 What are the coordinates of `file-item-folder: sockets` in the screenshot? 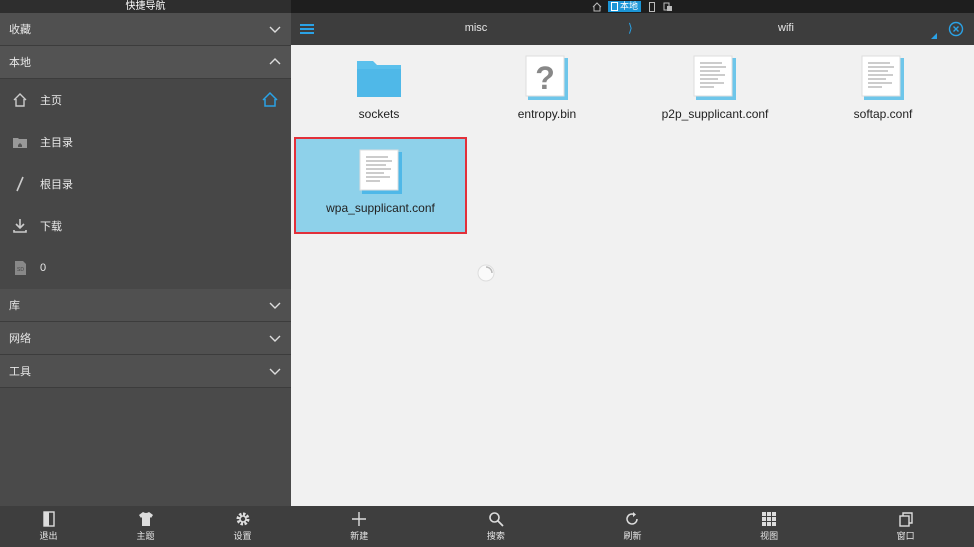 It's located at (379, 91).